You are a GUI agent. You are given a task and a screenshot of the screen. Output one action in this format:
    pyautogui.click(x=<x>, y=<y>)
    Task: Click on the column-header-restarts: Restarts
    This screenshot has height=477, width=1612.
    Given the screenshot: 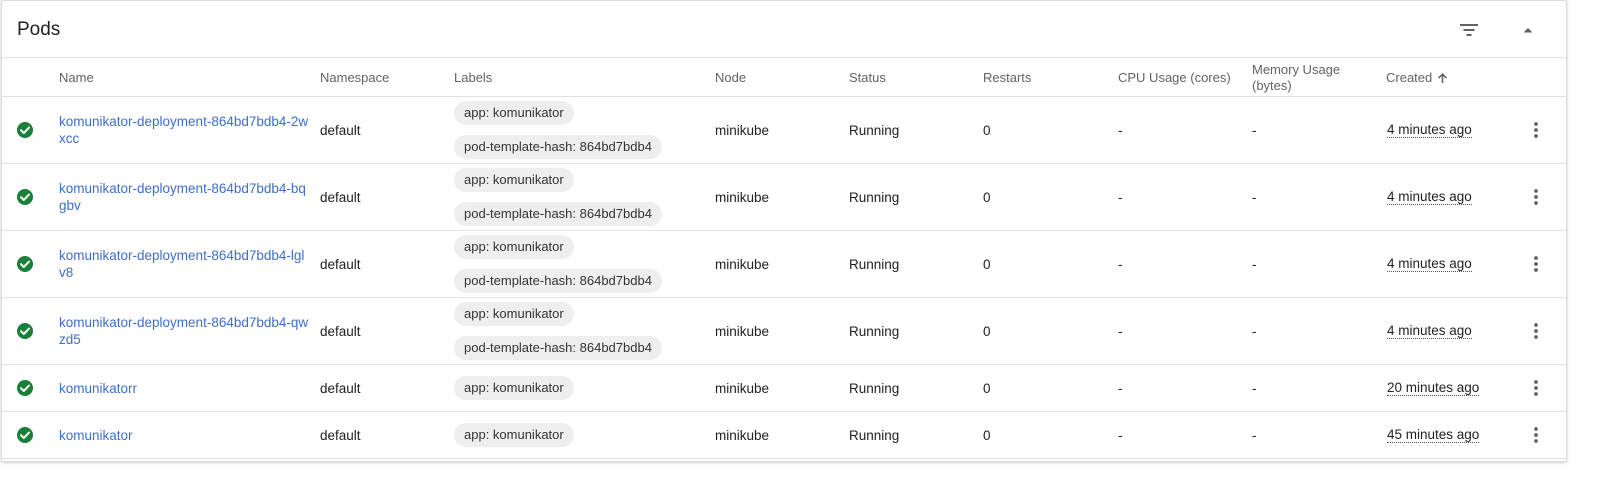 What is the action you would take?
    pyautogui.click(x=1007, y=77)
    